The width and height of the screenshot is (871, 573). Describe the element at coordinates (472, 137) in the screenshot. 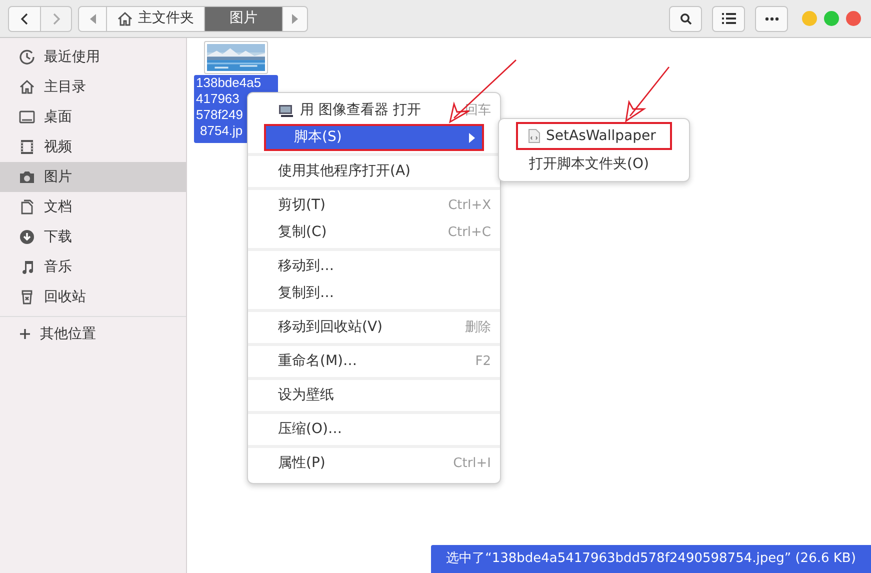

I see `submenu-arrow-icon` at that location.